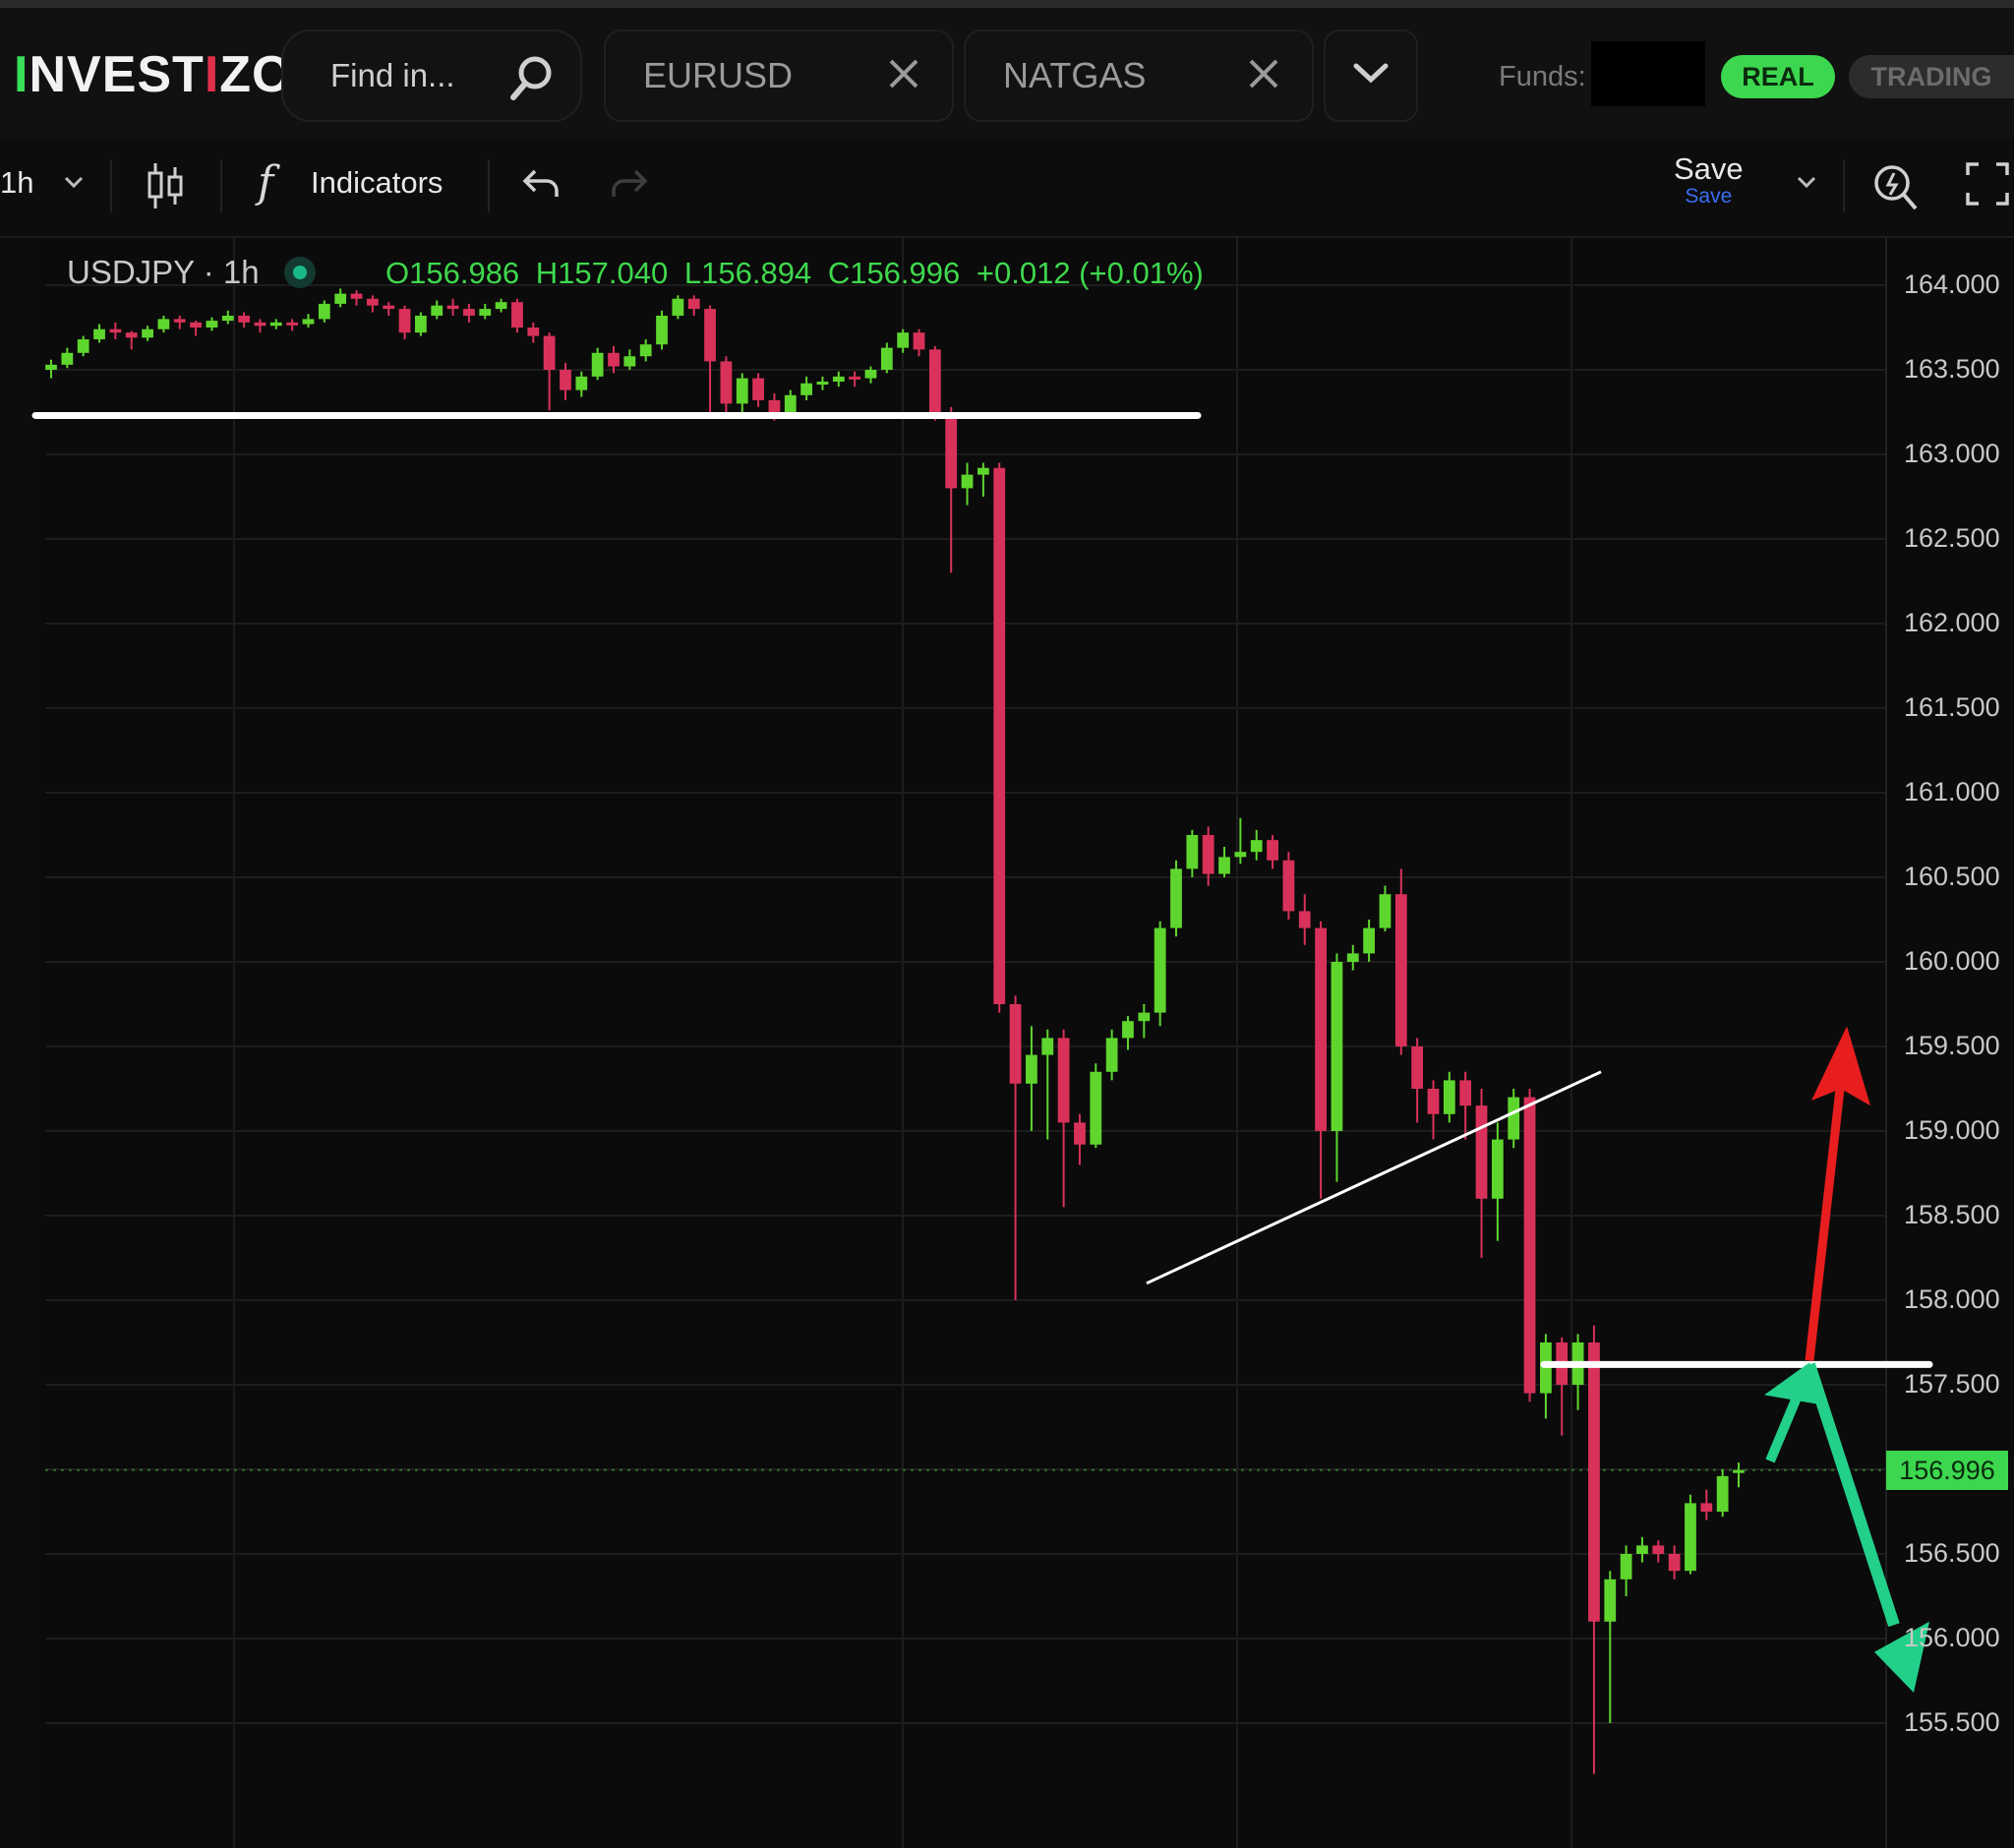 Image resolution: width=2014 pixels, height=1848 pixels. I want to click on price-axis-label: 156.000, so click(1952, 1637).